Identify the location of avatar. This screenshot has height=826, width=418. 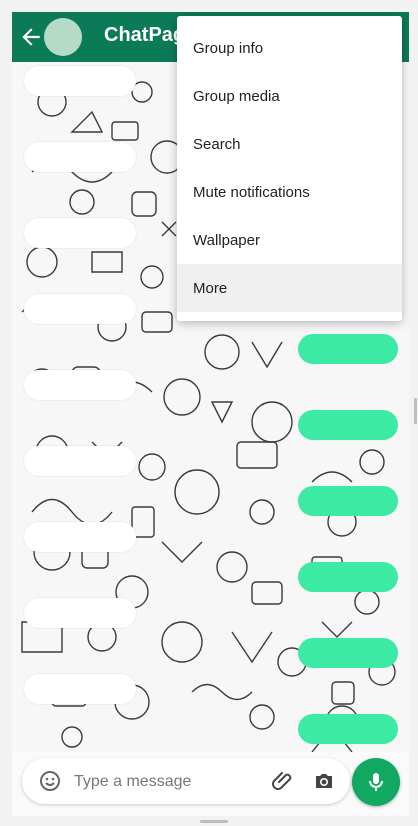
(63, 37).